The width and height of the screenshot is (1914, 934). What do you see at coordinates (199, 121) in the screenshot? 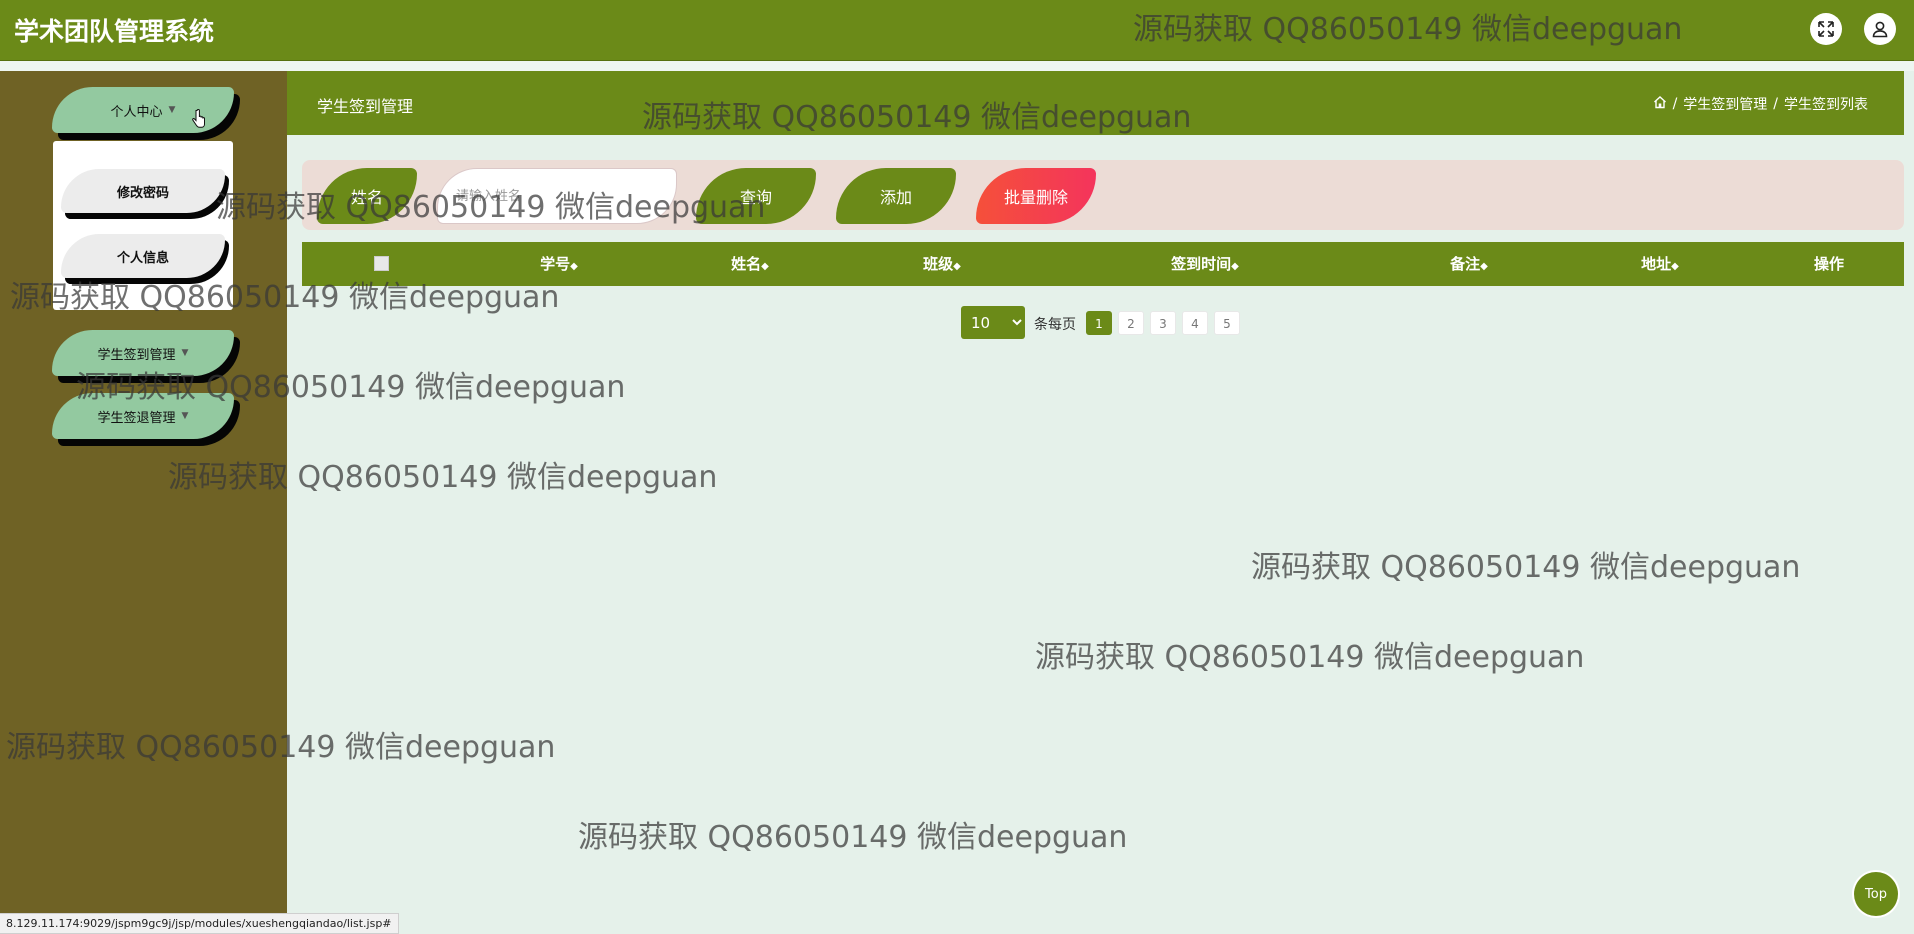
I see `mouse-cursor-icon` at bounding box center [199, 121].